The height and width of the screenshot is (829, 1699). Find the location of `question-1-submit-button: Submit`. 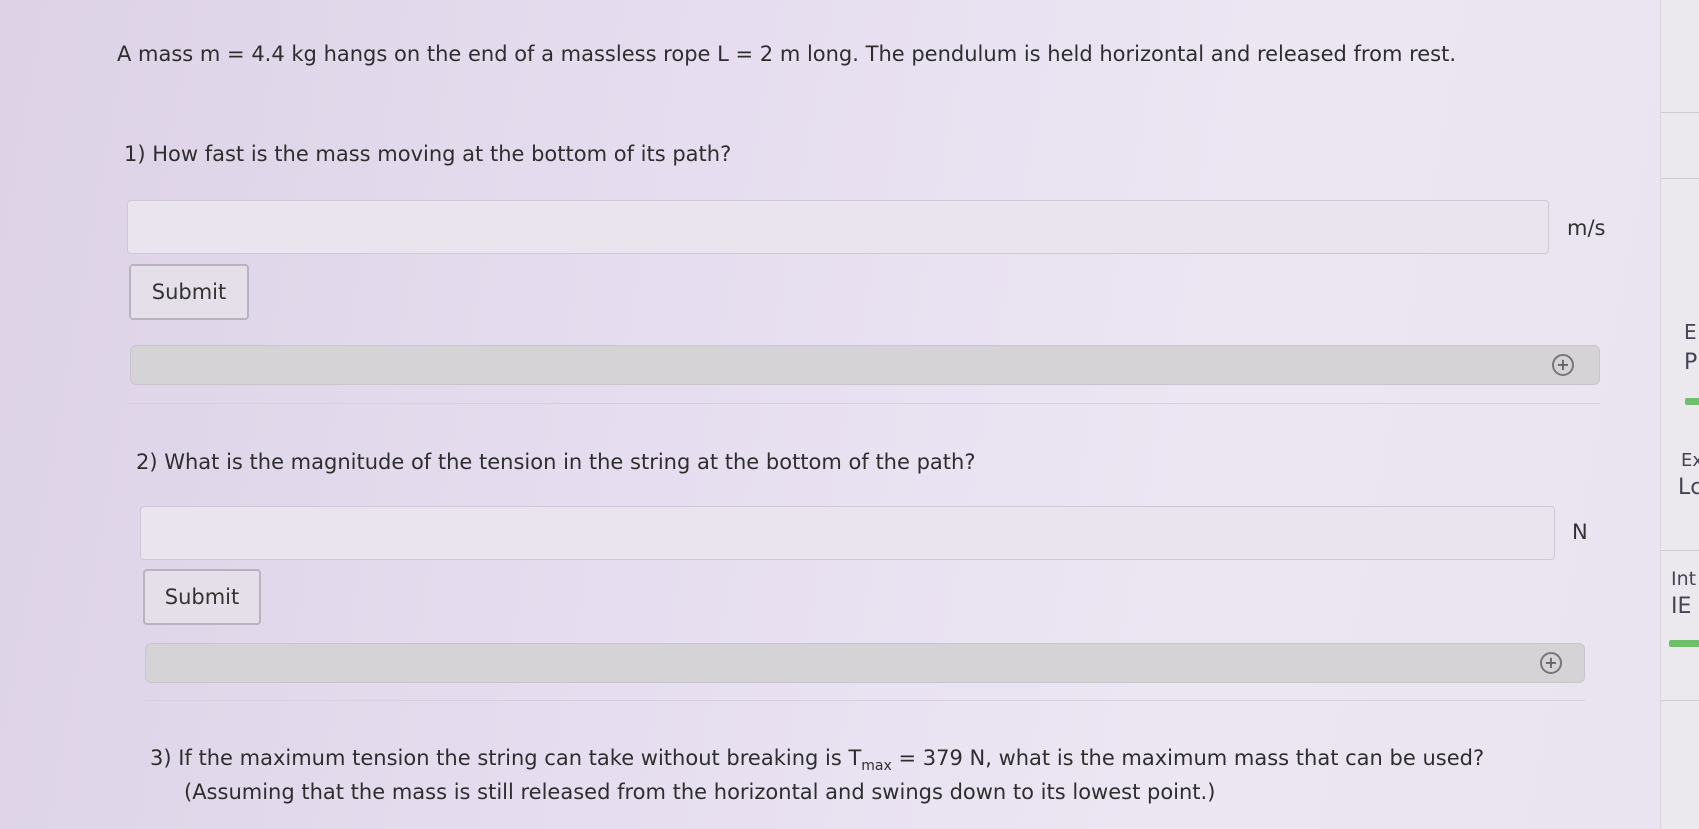

question-1-submit-button: Submit is located at coordinates (189, 292).